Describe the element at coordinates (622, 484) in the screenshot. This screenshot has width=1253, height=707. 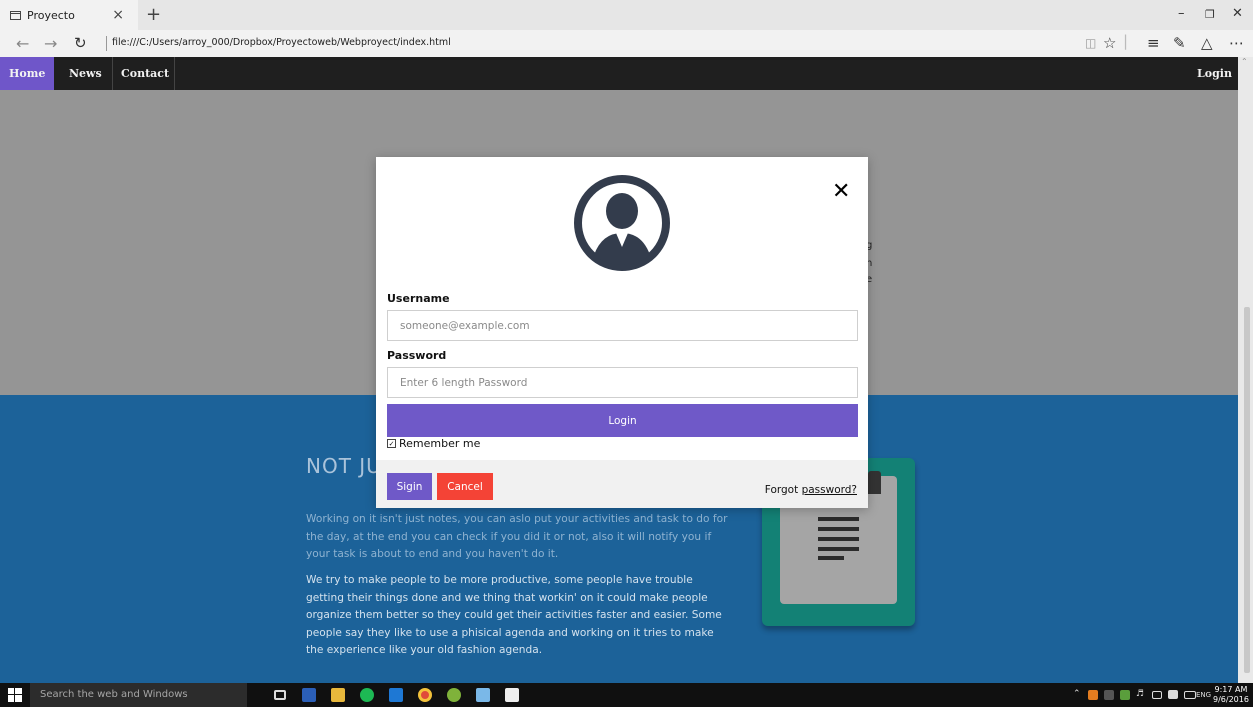
I see `modal-footer: Sigin Cancel Forgot password?` at that location.